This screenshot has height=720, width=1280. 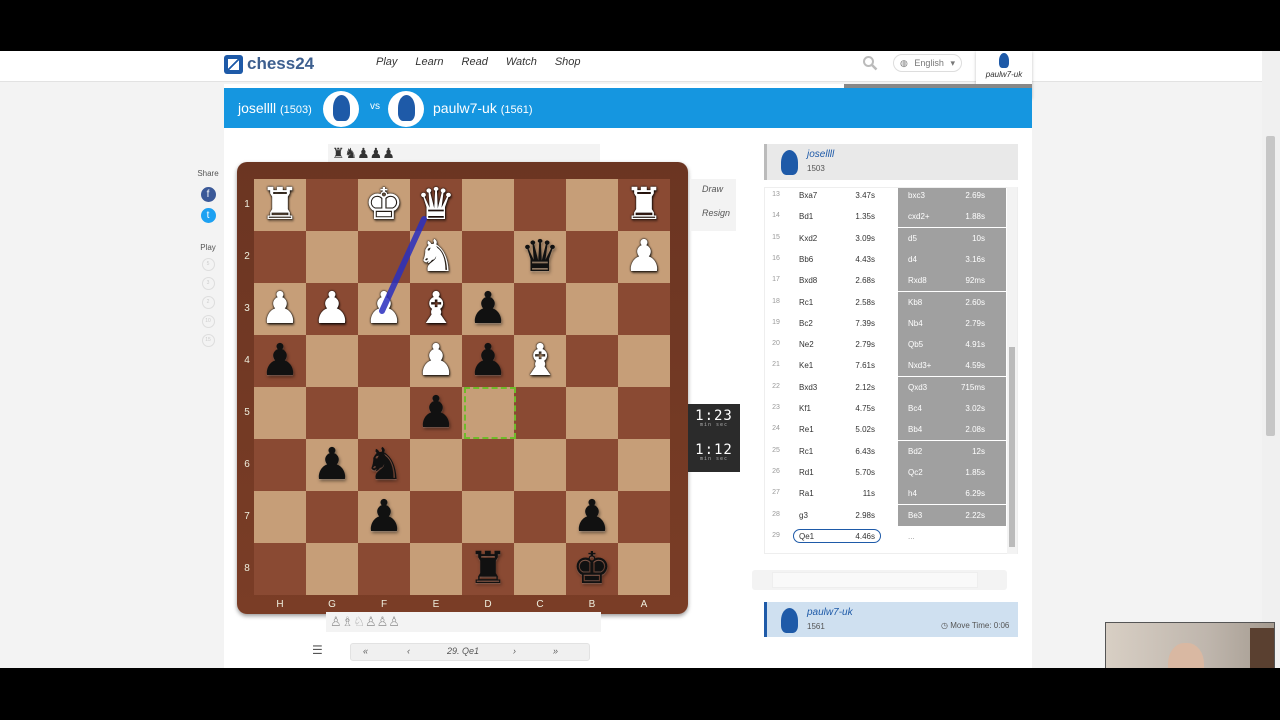 What do you see at coordinates (1270, 286) in the screenshot?
I see `scrollbar-thumb` at bounding box center [1270, 286].